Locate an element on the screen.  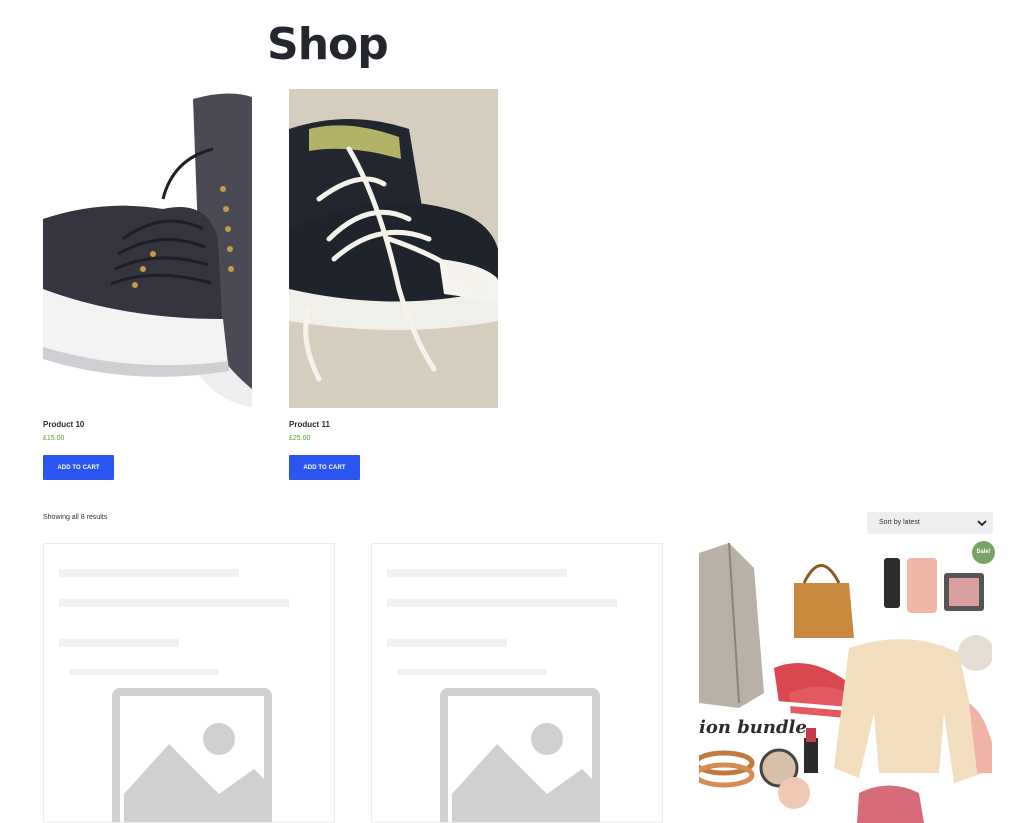
fashion-bundle-image: ion bundle is located at coordinates (845, 683).